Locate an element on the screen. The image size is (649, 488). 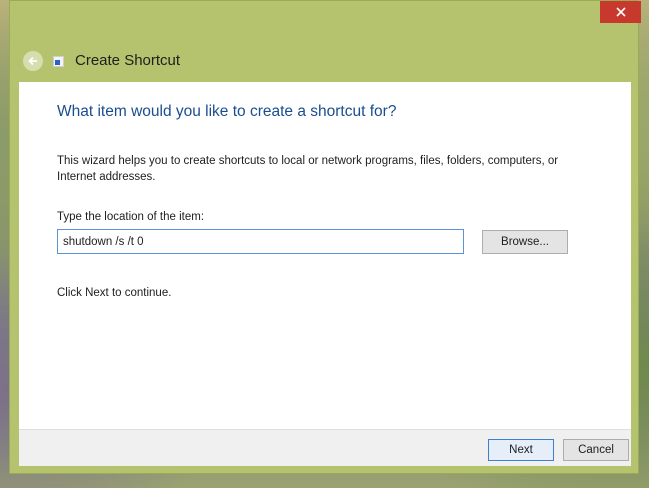
close-button is located at coordinates (620, 12).